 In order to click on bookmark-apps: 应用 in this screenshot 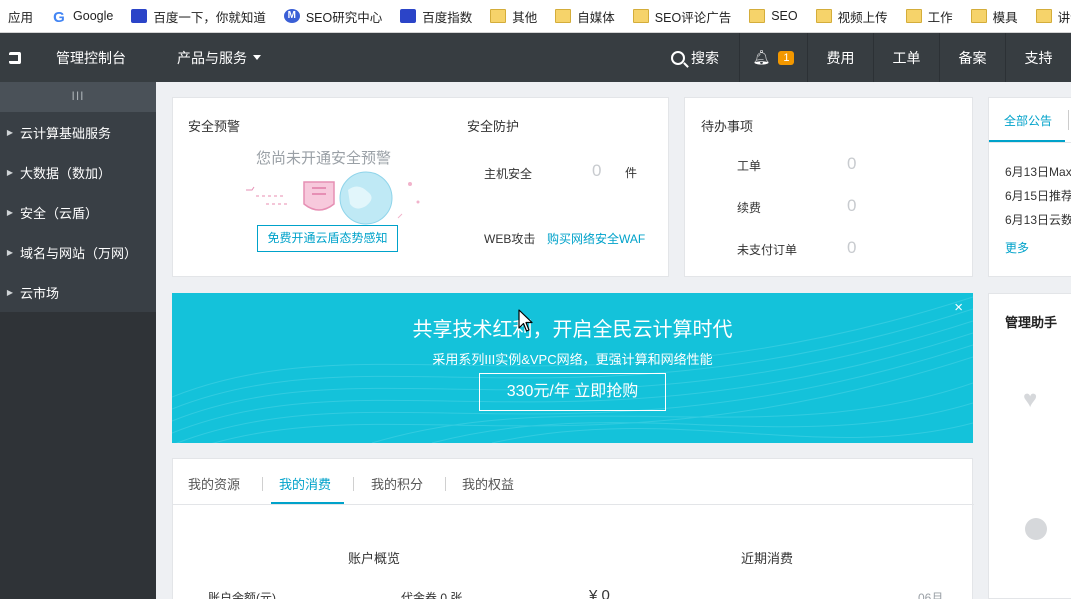, I will do `click(20, 16)`.